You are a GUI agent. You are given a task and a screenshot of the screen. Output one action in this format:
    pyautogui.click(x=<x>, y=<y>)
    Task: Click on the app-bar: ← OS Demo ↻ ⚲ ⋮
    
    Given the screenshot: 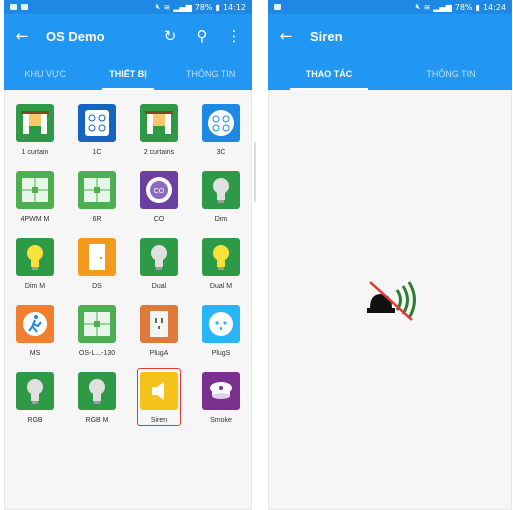 What is the action you would take?
    pyautogui.click(x=128, y=36)
    